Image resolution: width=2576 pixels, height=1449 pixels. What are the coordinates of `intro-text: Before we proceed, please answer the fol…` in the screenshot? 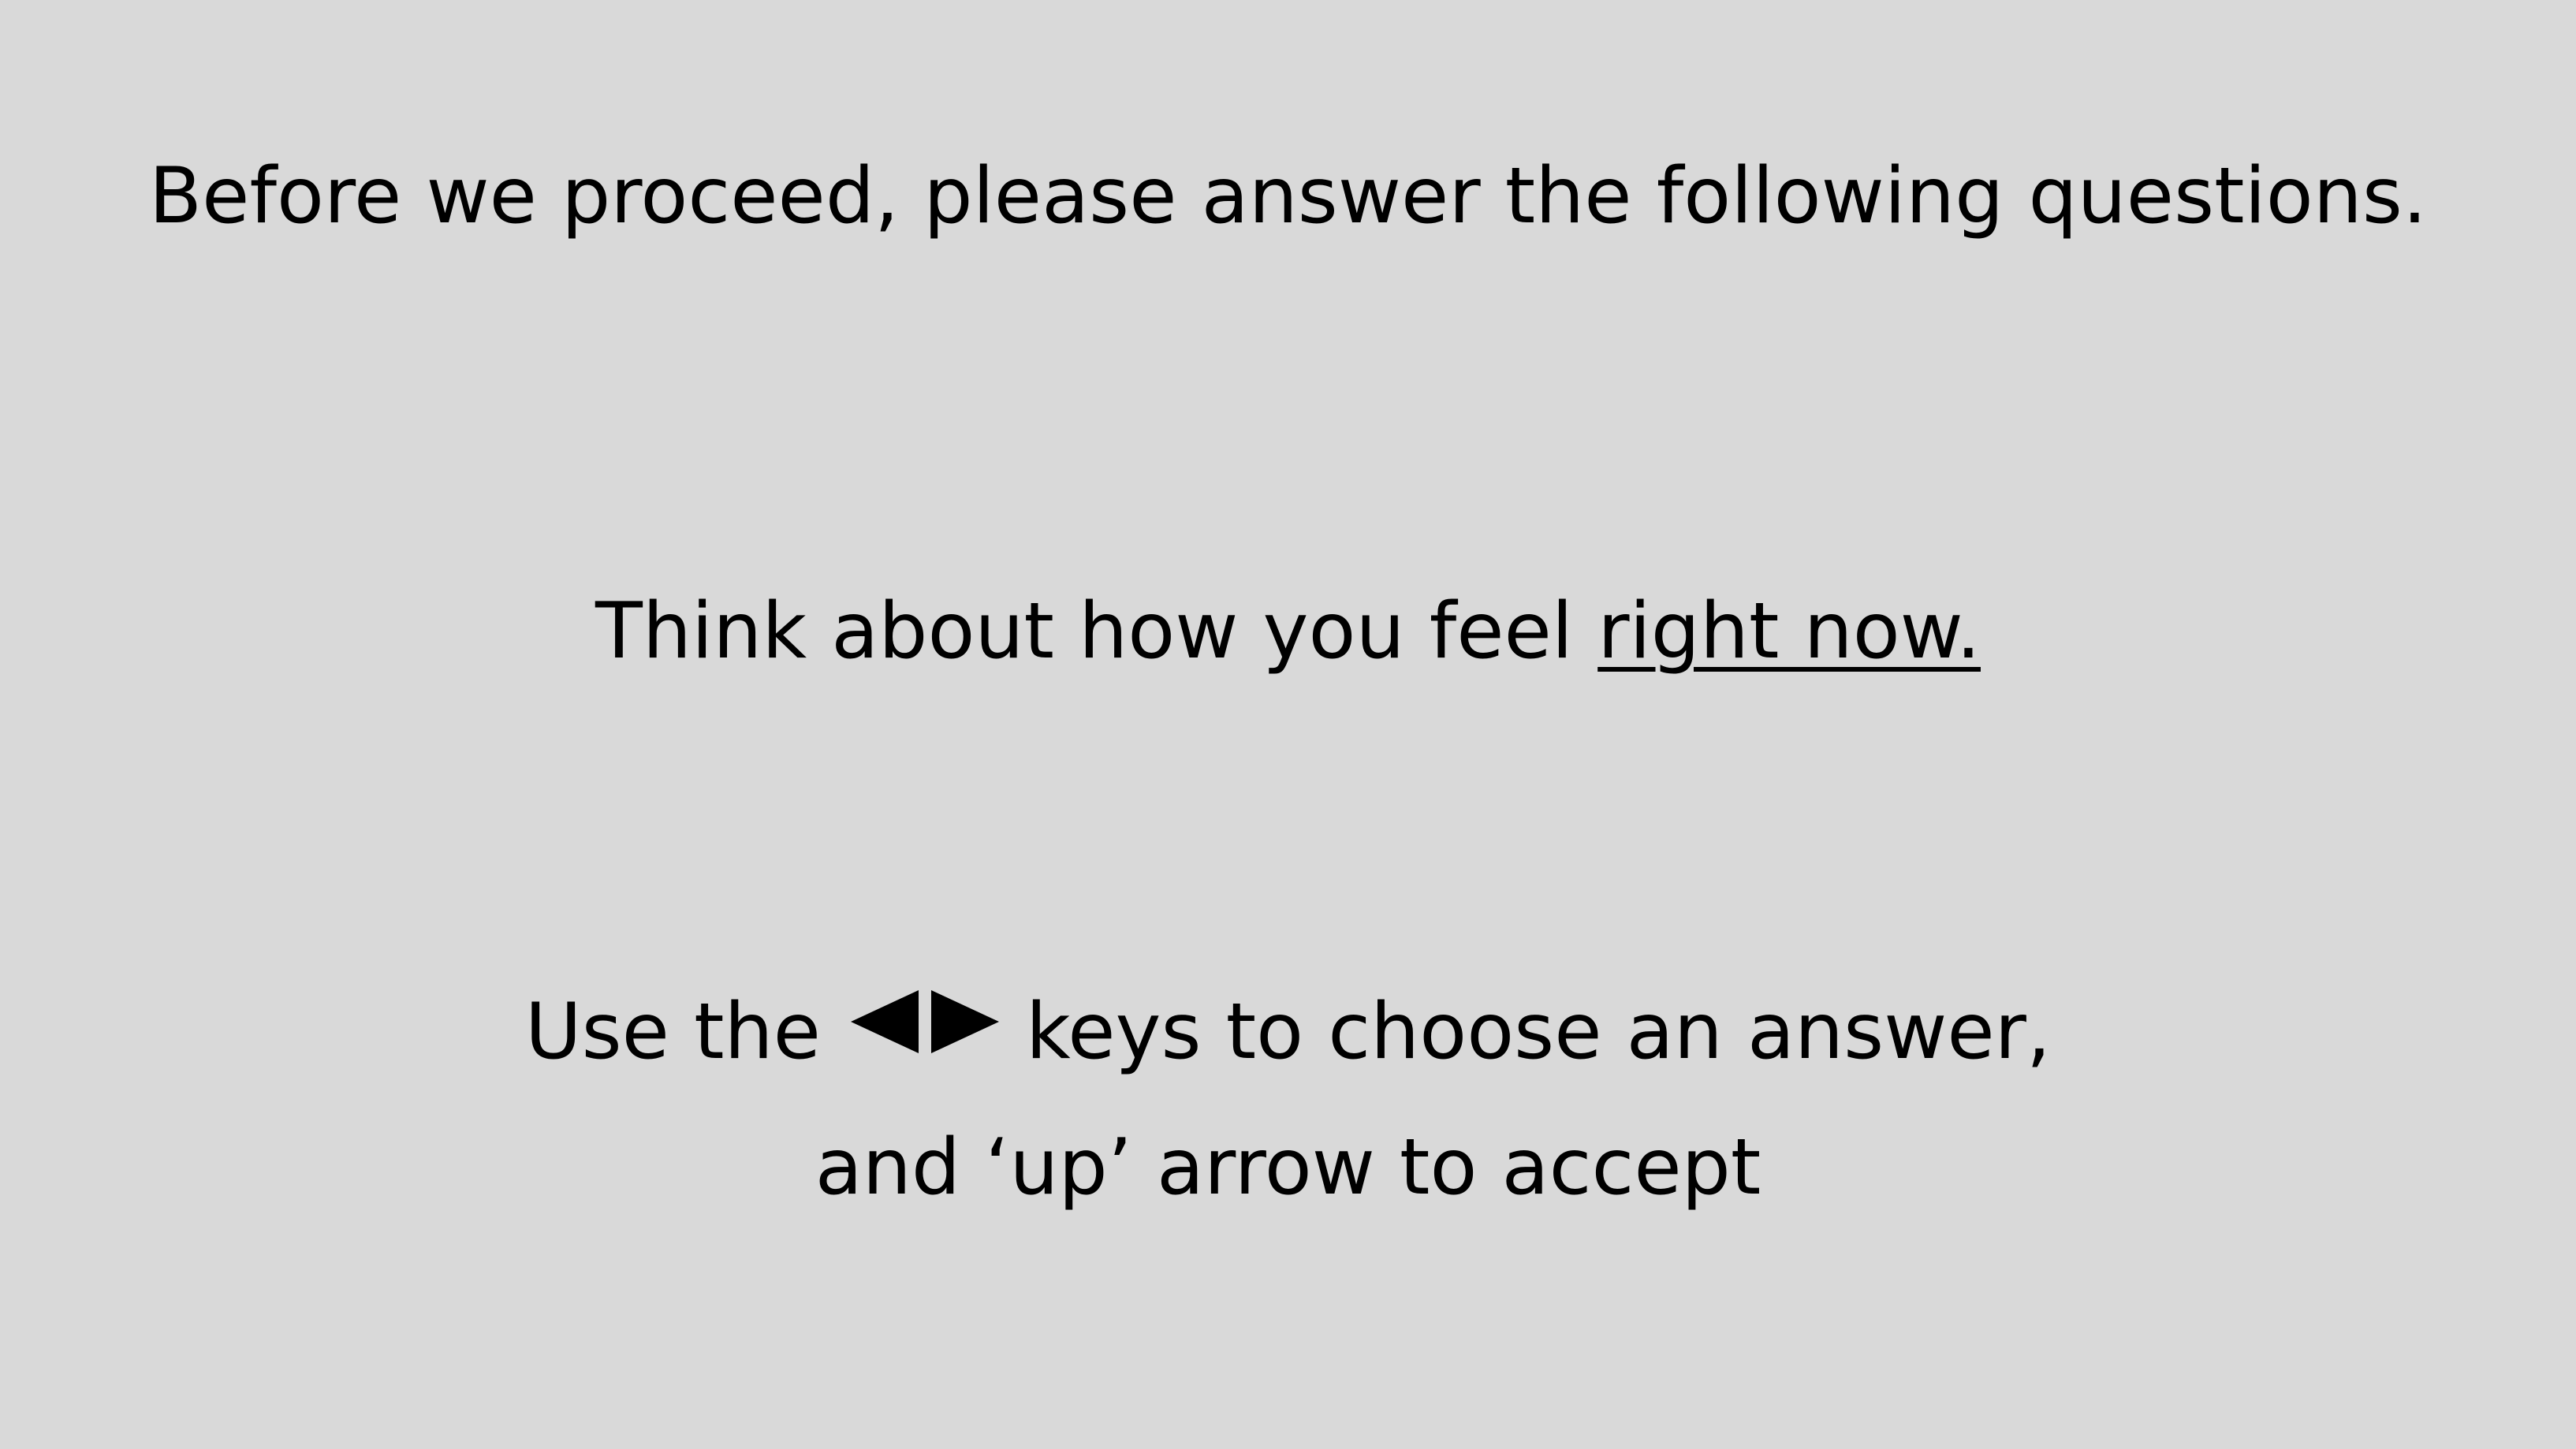 It's located at (1288, 196).